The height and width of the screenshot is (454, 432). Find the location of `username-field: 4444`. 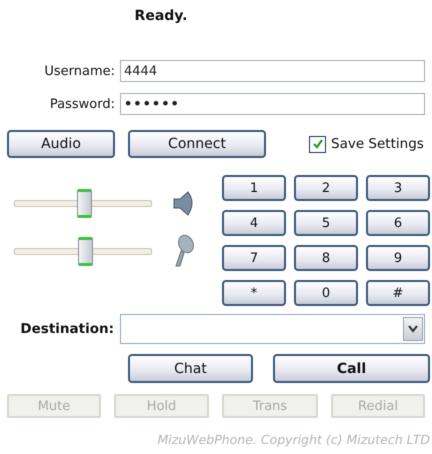

username-field: 4444 is located at coordinates (272, 71).